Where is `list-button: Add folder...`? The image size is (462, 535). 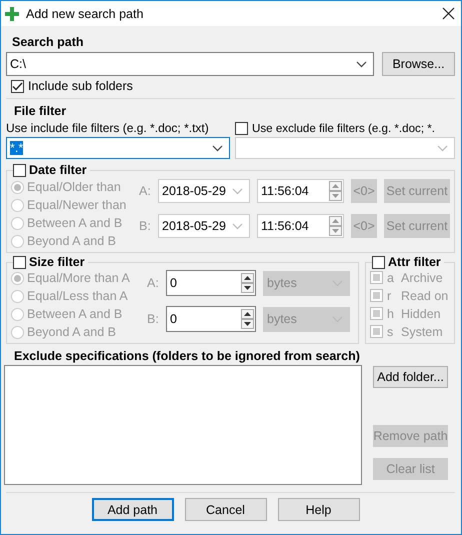 list-button: Add folder... is located at coordinates (410, 377).